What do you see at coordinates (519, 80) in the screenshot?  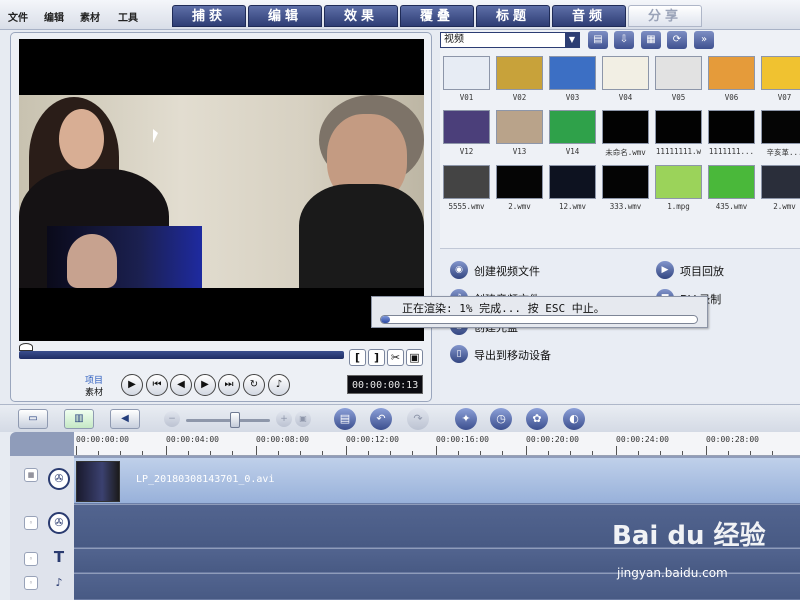 I see `library-thumbnail: V02` at bounding box center [519, 80].